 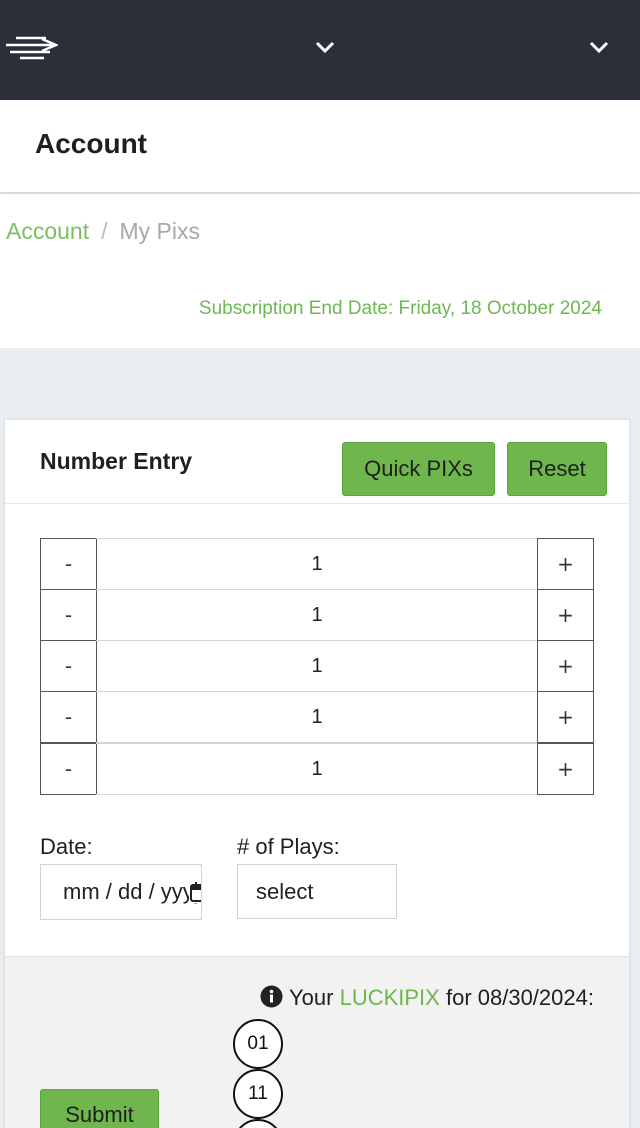 What do you see at coordinates (99, 1108) in the screenshot?
I see `submit-button: Submit` at bounding box center [99, 1108].